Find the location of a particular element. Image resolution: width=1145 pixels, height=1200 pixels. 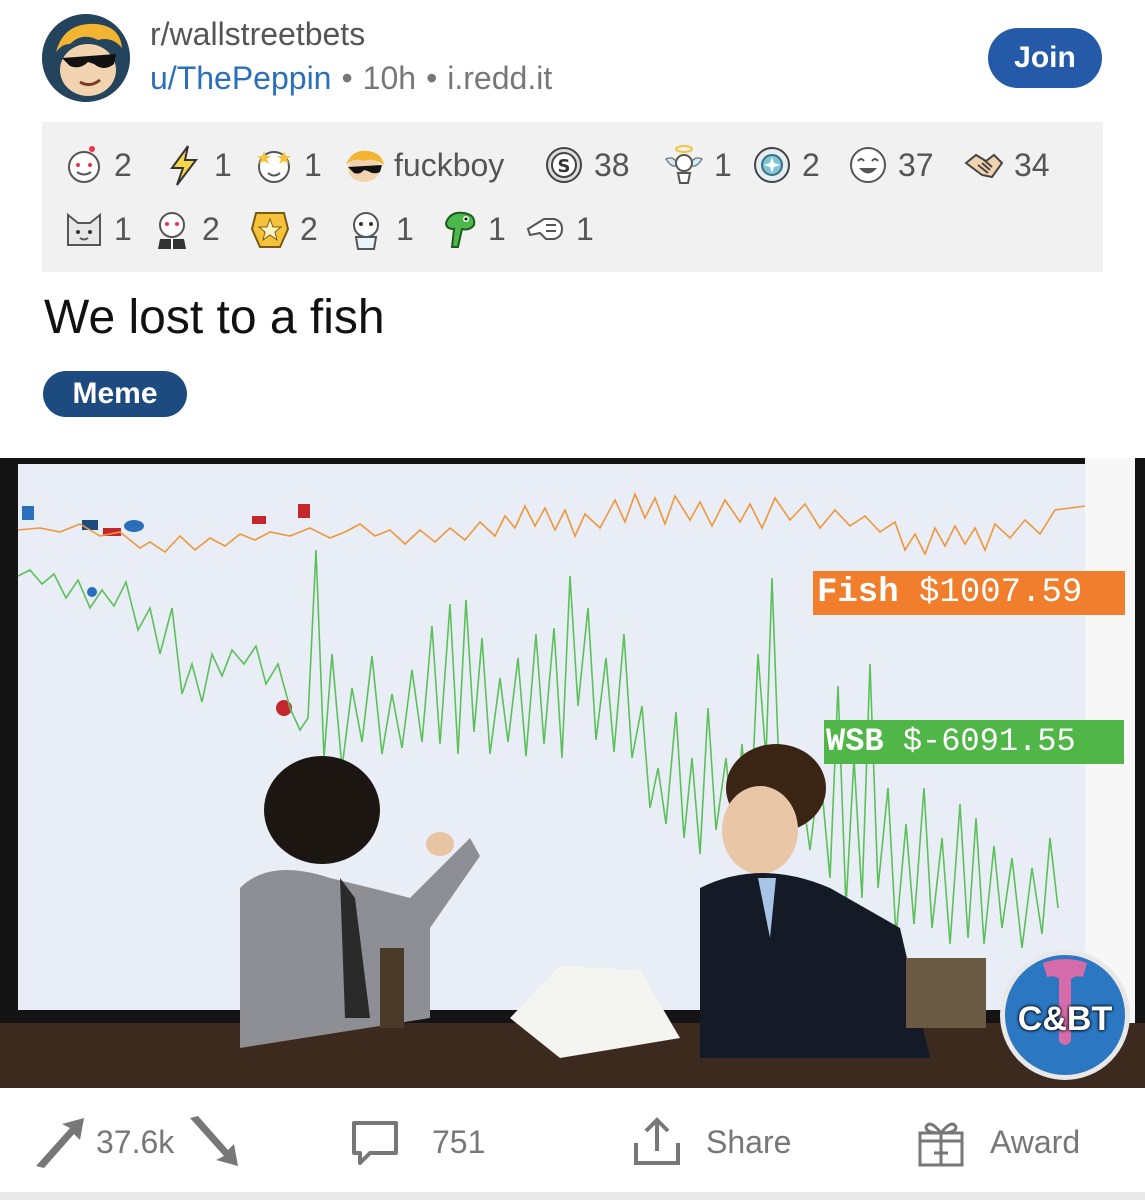

award-button: Award is located at coordinates (997, 1142).